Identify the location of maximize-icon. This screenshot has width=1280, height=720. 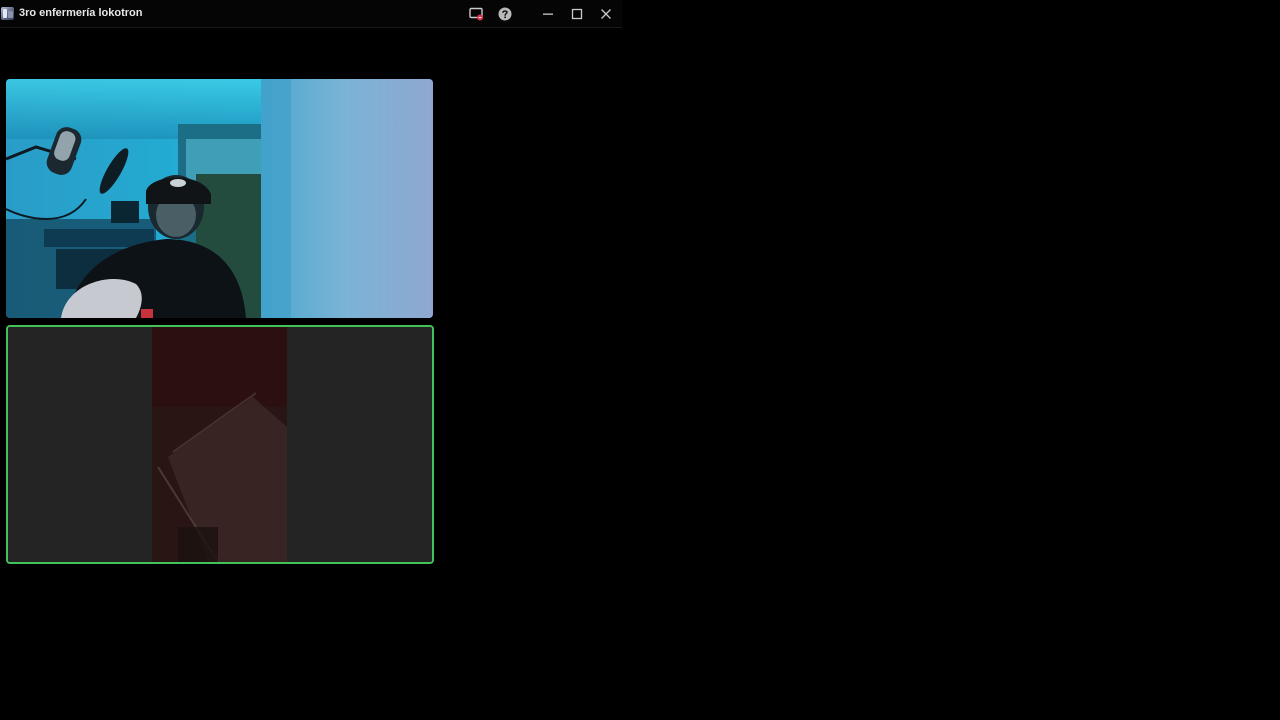
(577, 14).